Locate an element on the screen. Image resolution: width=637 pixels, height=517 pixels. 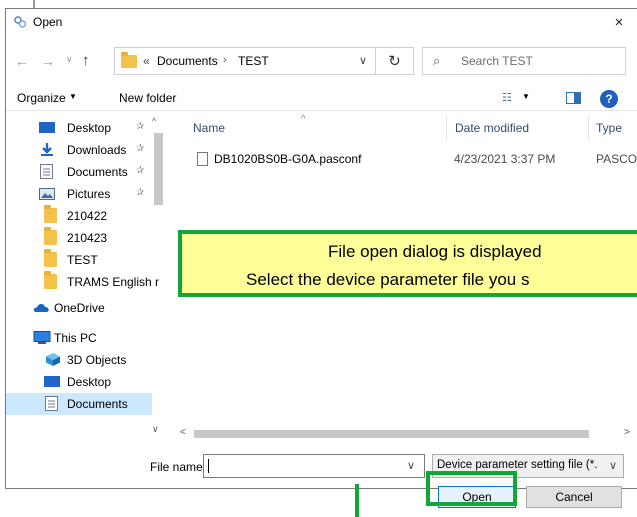
dialog-title: Open is located at coordinates (48, 22).